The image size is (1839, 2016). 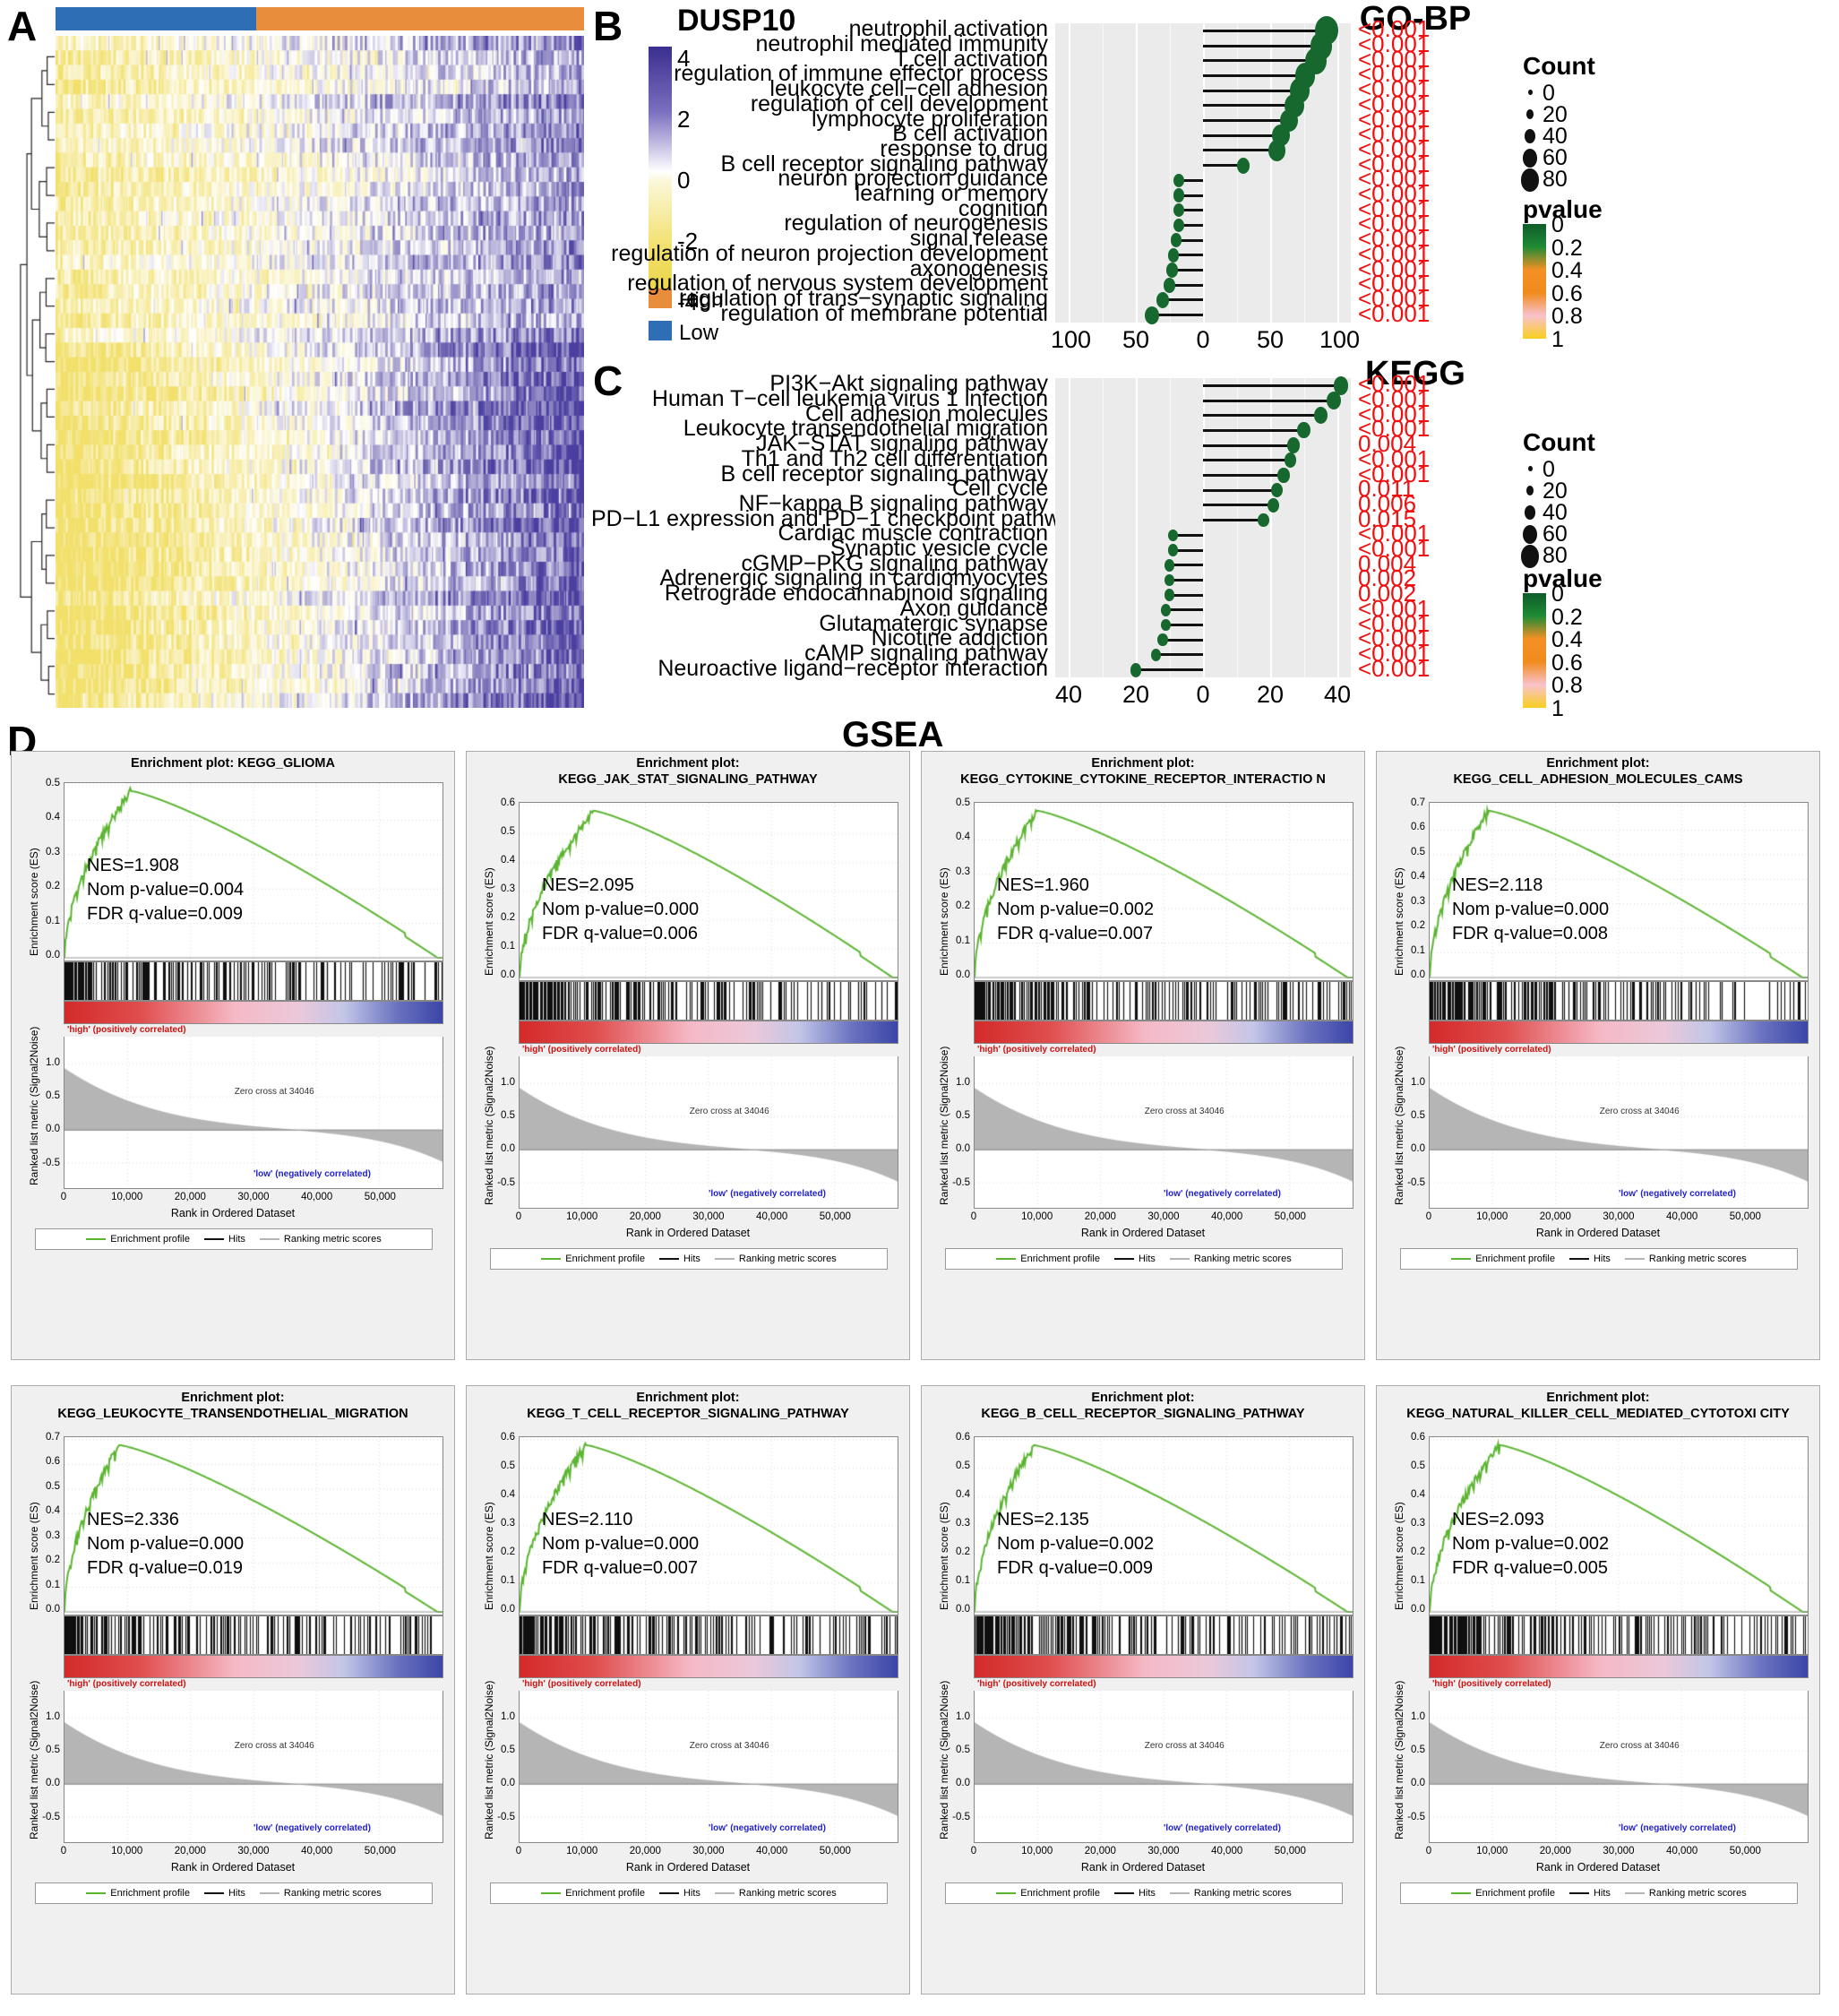 What do you see at coordinates (508, 1494) in the screenshot?
I see `gsea-es-ytick: 0.4` at bounding box center [508, 1494].